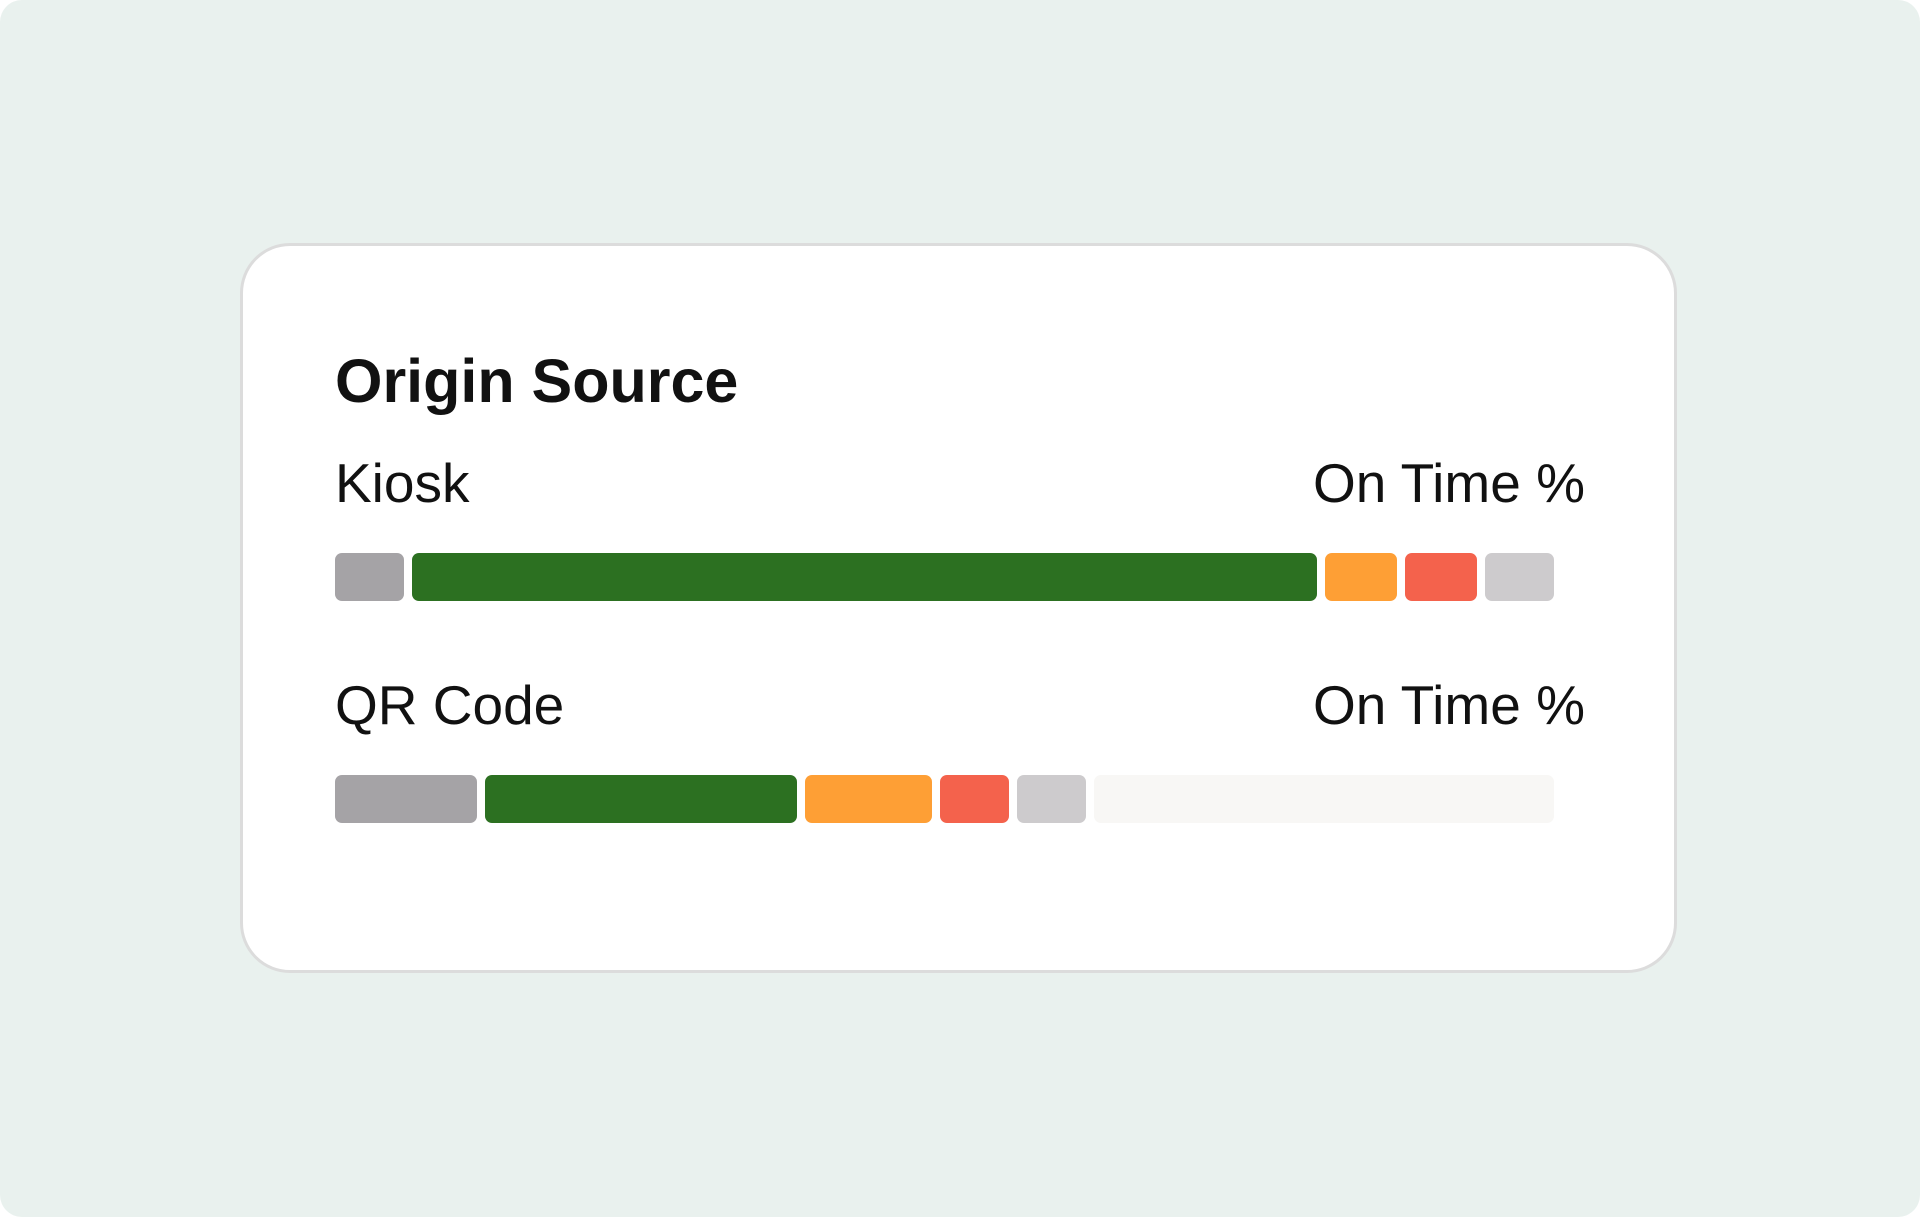 The height and width of the screenshot is (1217, 1920). Describe the element at coordinates (960, 483) in the screenshot. I see `row-header: Kiosk On Time %` at that location.